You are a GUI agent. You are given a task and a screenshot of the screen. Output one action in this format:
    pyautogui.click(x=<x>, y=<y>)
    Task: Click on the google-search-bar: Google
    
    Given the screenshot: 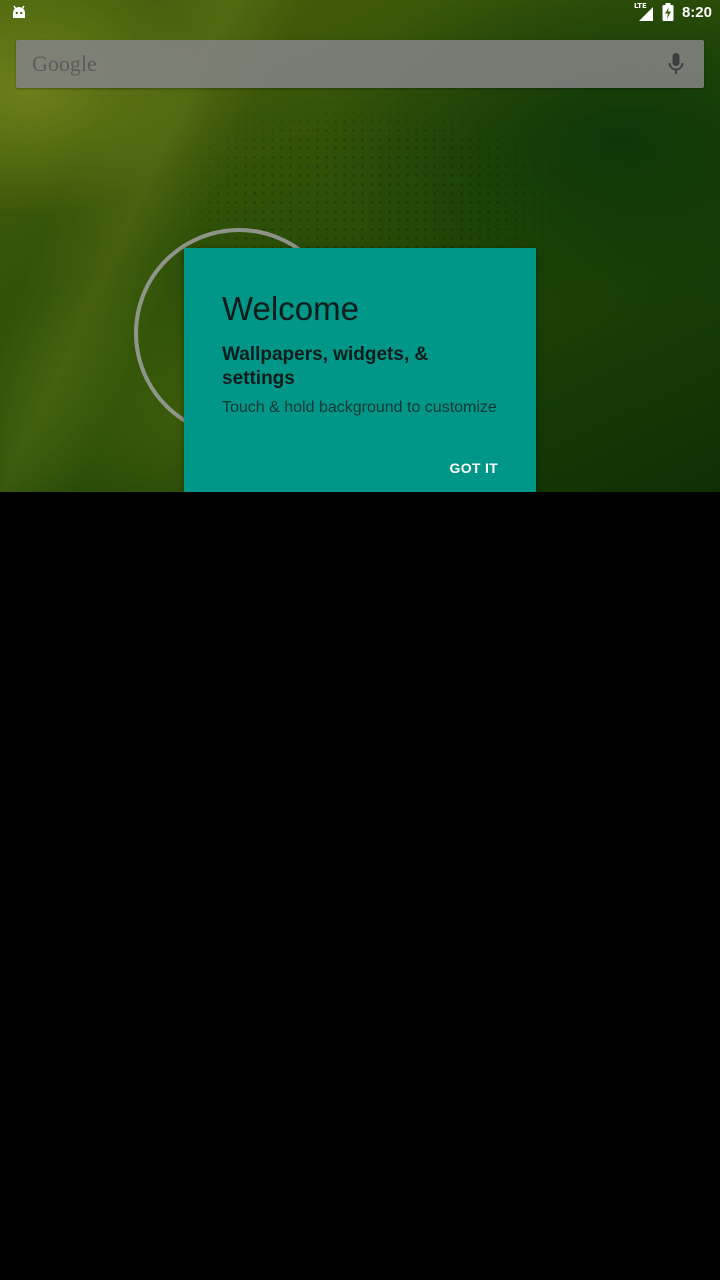 What is the action you would take?
    pyautogui.click(x=360, y=64)
    